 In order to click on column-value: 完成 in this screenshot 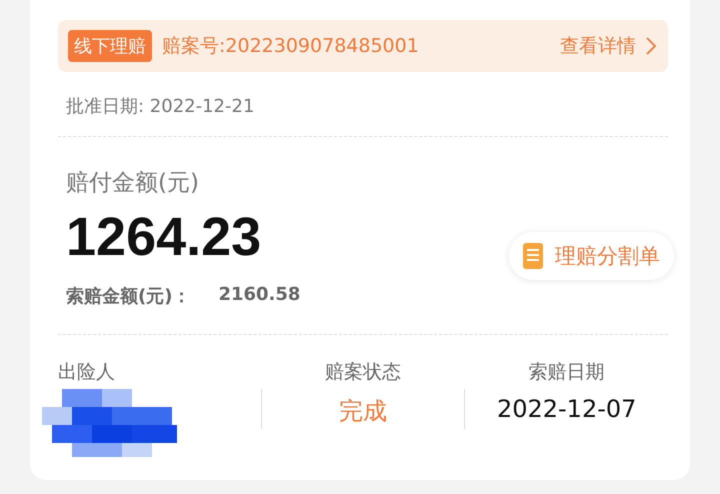, I will do `click(363, 411)`.